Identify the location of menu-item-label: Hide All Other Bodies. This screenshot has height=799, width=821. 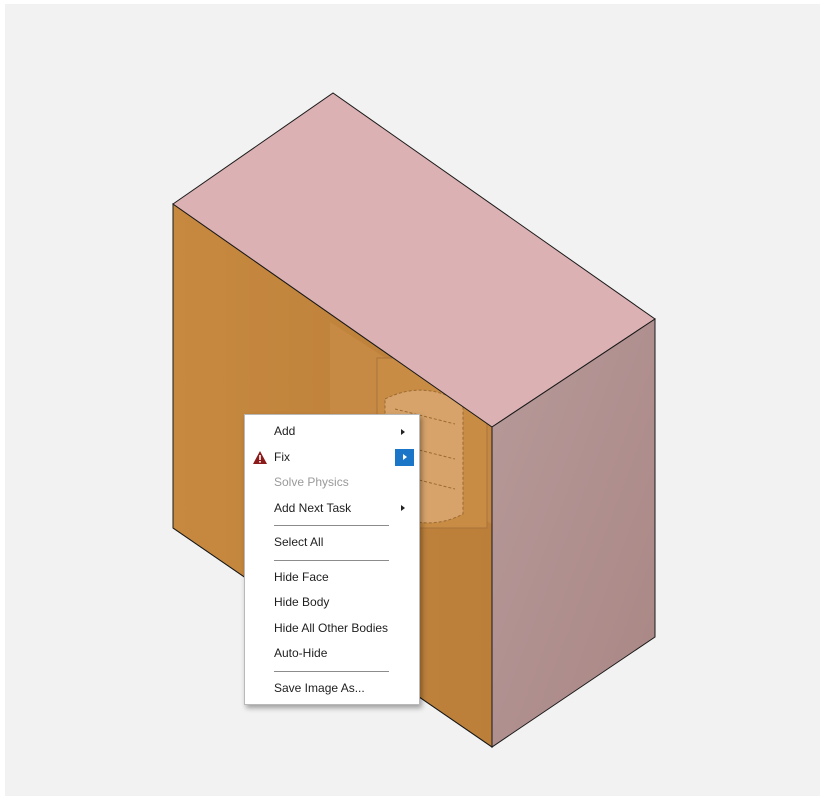
(331, 627).